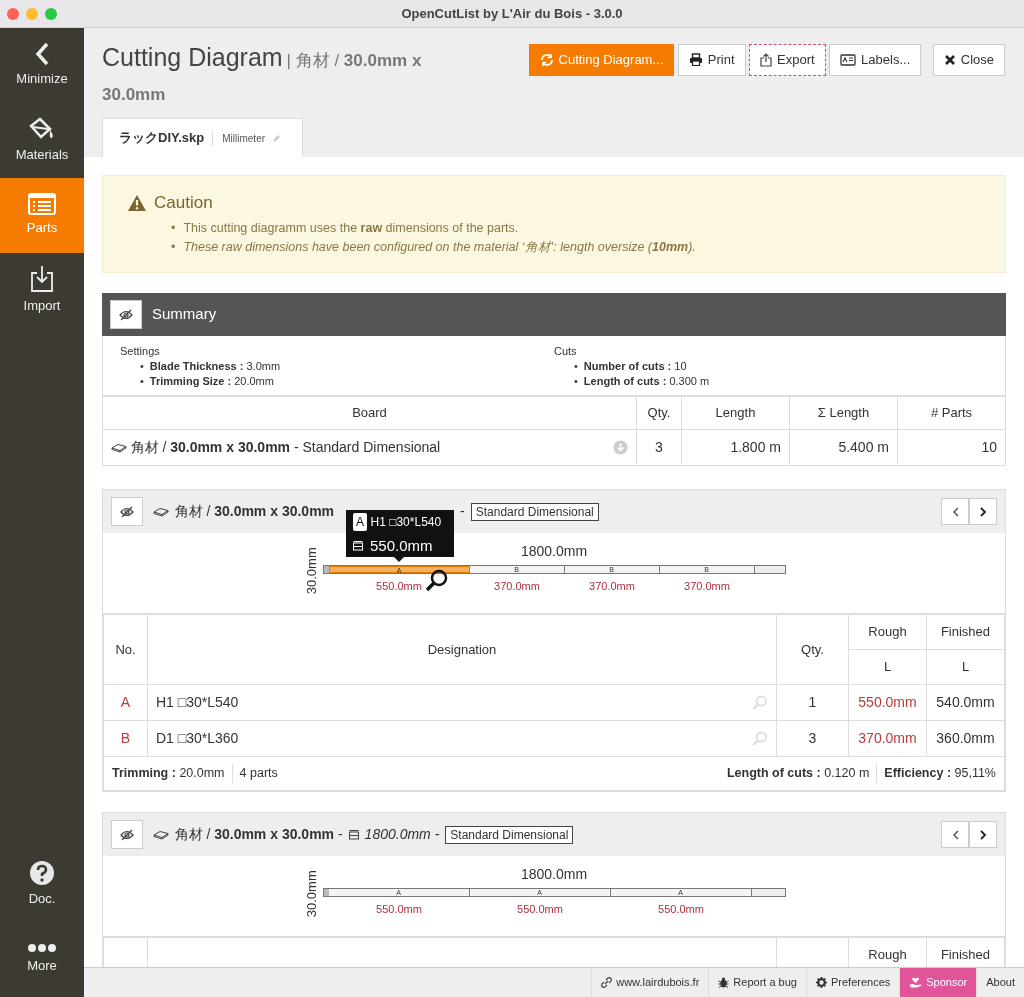 This screenshot has height=997, width=1024. What do you see at coordinates (843, 413) in the screenshot?
I see `column-header: Σ Length` at bounding box center [843, 413].